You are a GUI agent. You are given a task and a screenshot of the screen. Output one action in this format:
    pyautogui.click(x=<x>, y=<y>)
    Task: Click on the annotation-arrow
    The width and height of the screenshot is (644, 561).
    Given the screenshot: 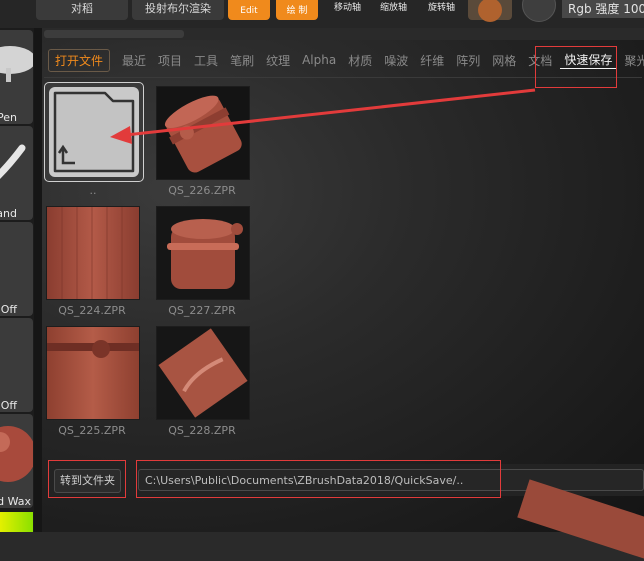 What is the action you would take?
    pyautogui.click(x=323, y=116)
    